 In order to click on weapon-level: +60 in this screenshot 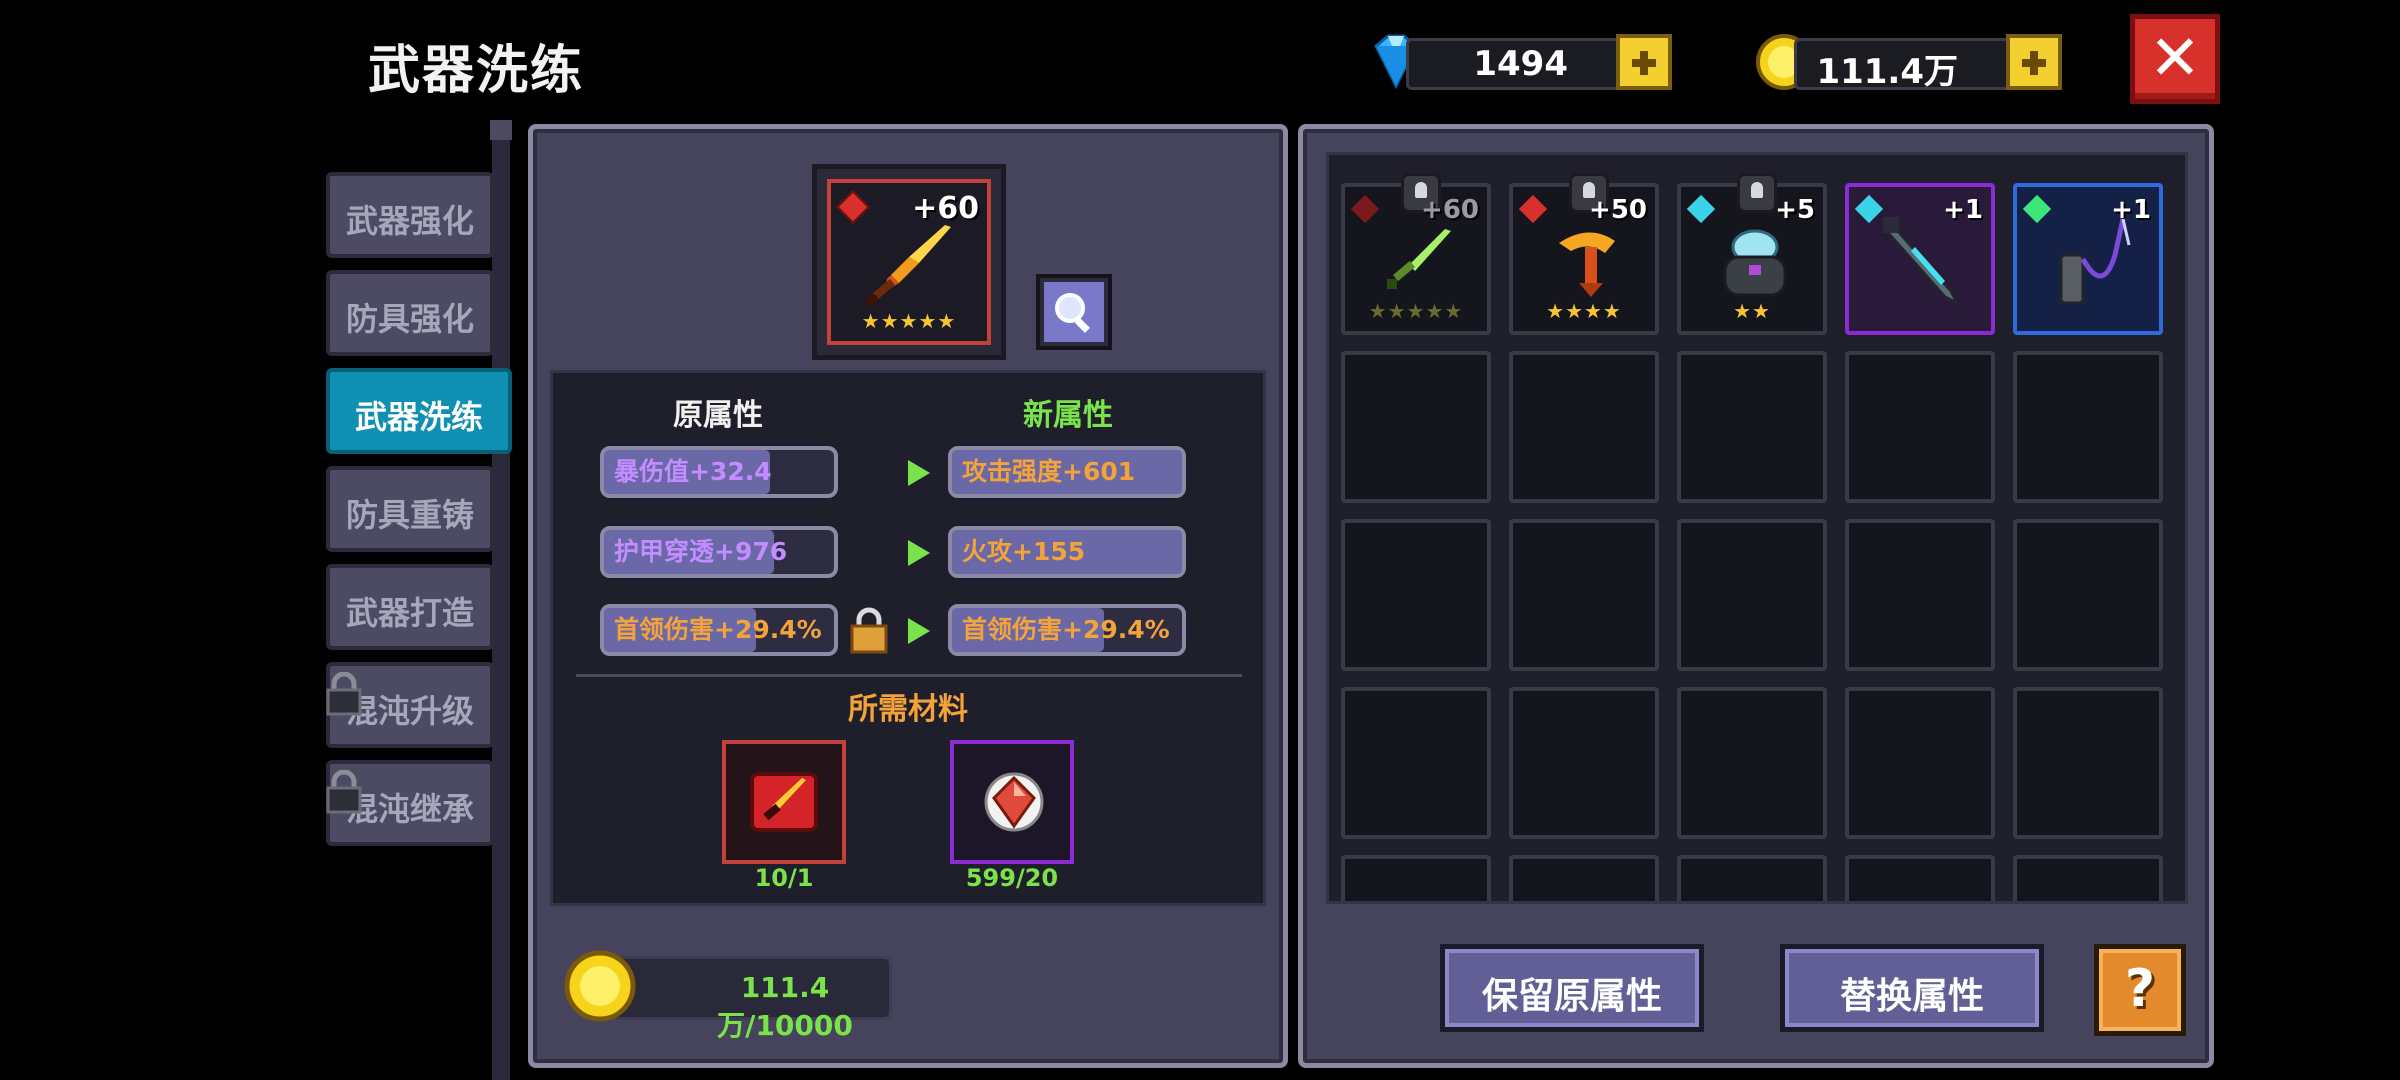, I will do `click(945, 208)`.